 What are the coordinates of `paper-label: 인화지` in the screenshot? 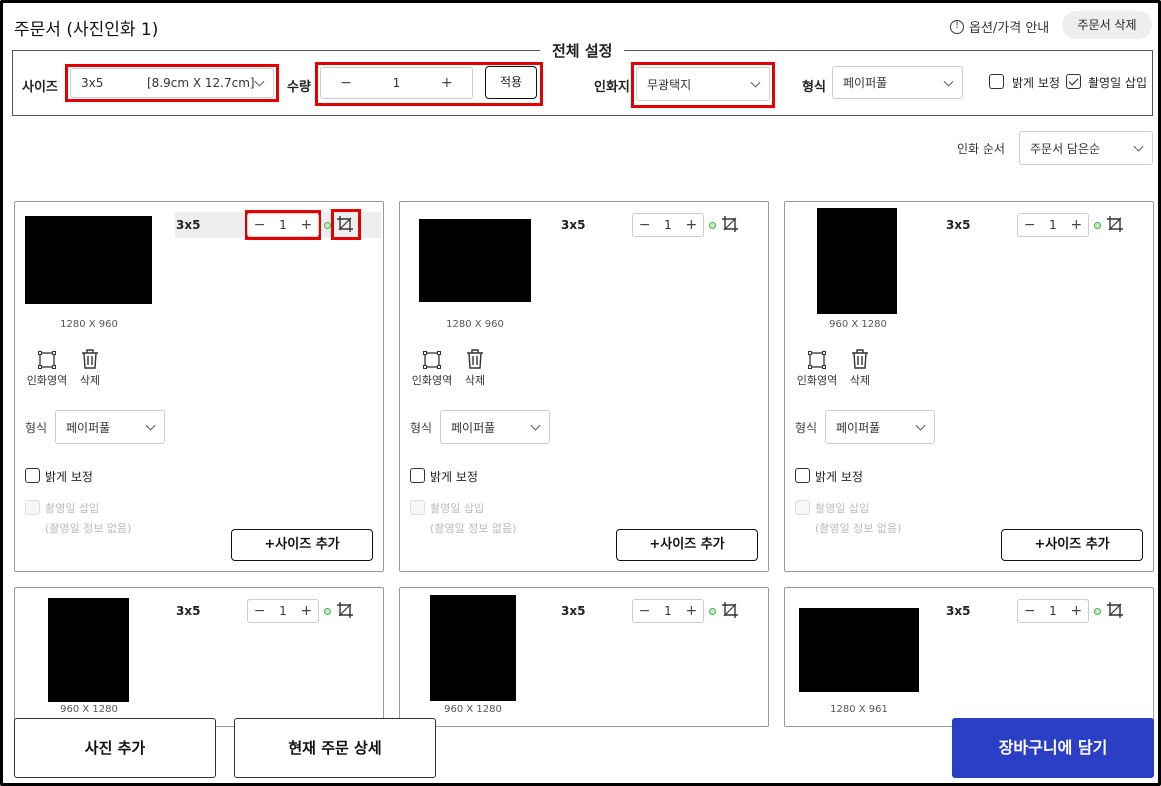 It's located at (612, 87).